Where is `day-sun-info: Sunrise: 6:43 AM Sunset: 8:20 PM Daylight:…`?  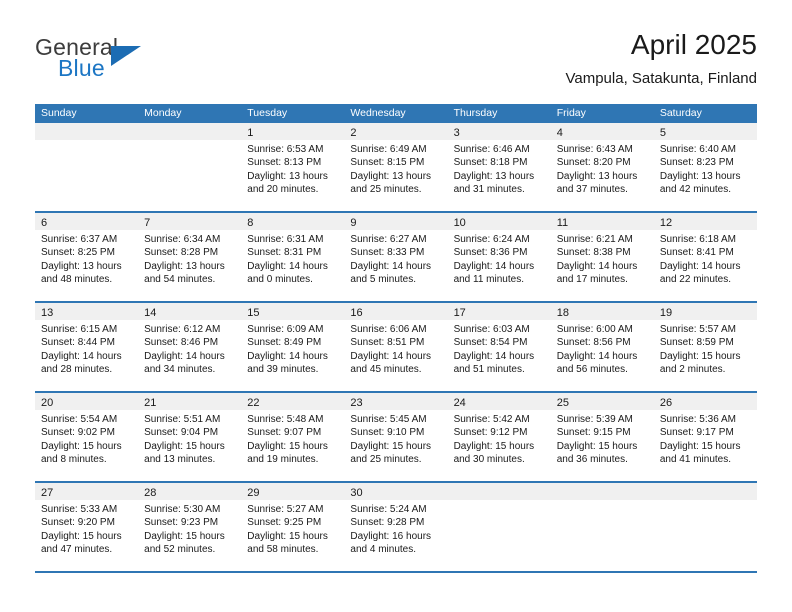
day-sun-info: Sunrise: 6:43 AM Sunset: 8:20 PM Daylight:… is located at coordinates (602, 168).